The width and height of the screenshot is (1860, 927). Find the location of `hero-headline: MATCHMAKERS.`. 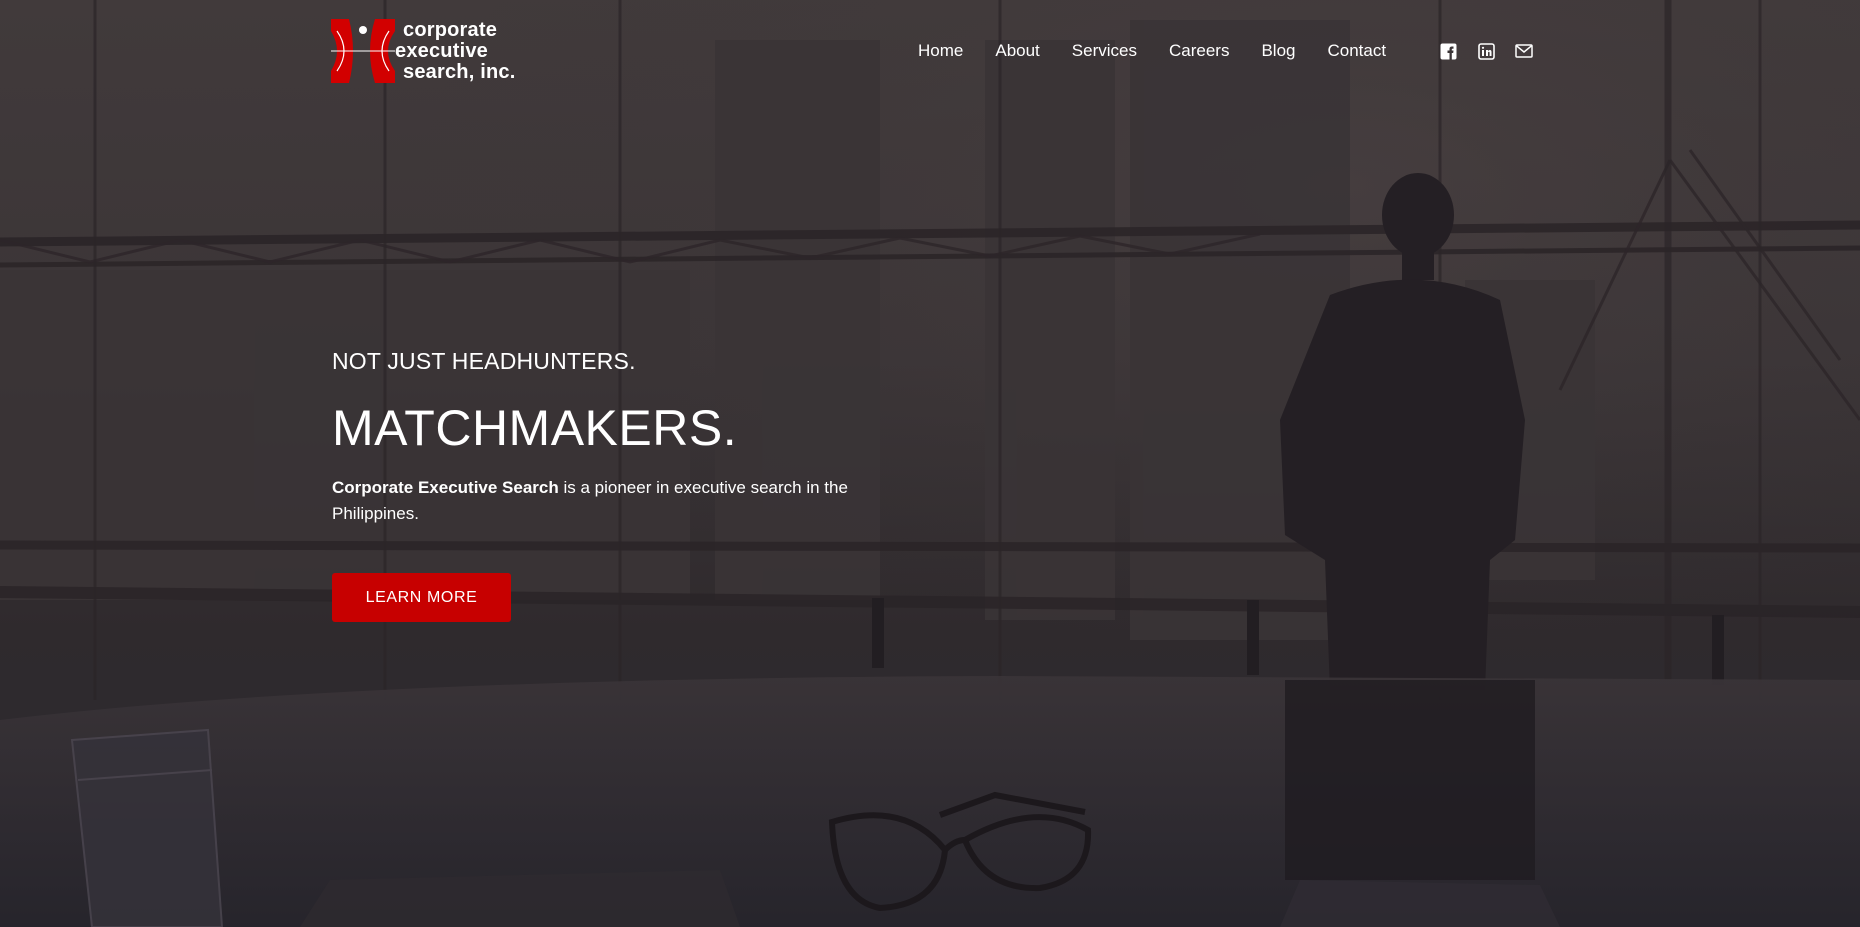

hero-headline: MATCHMAKERS. is located at coordinates (535, 428).